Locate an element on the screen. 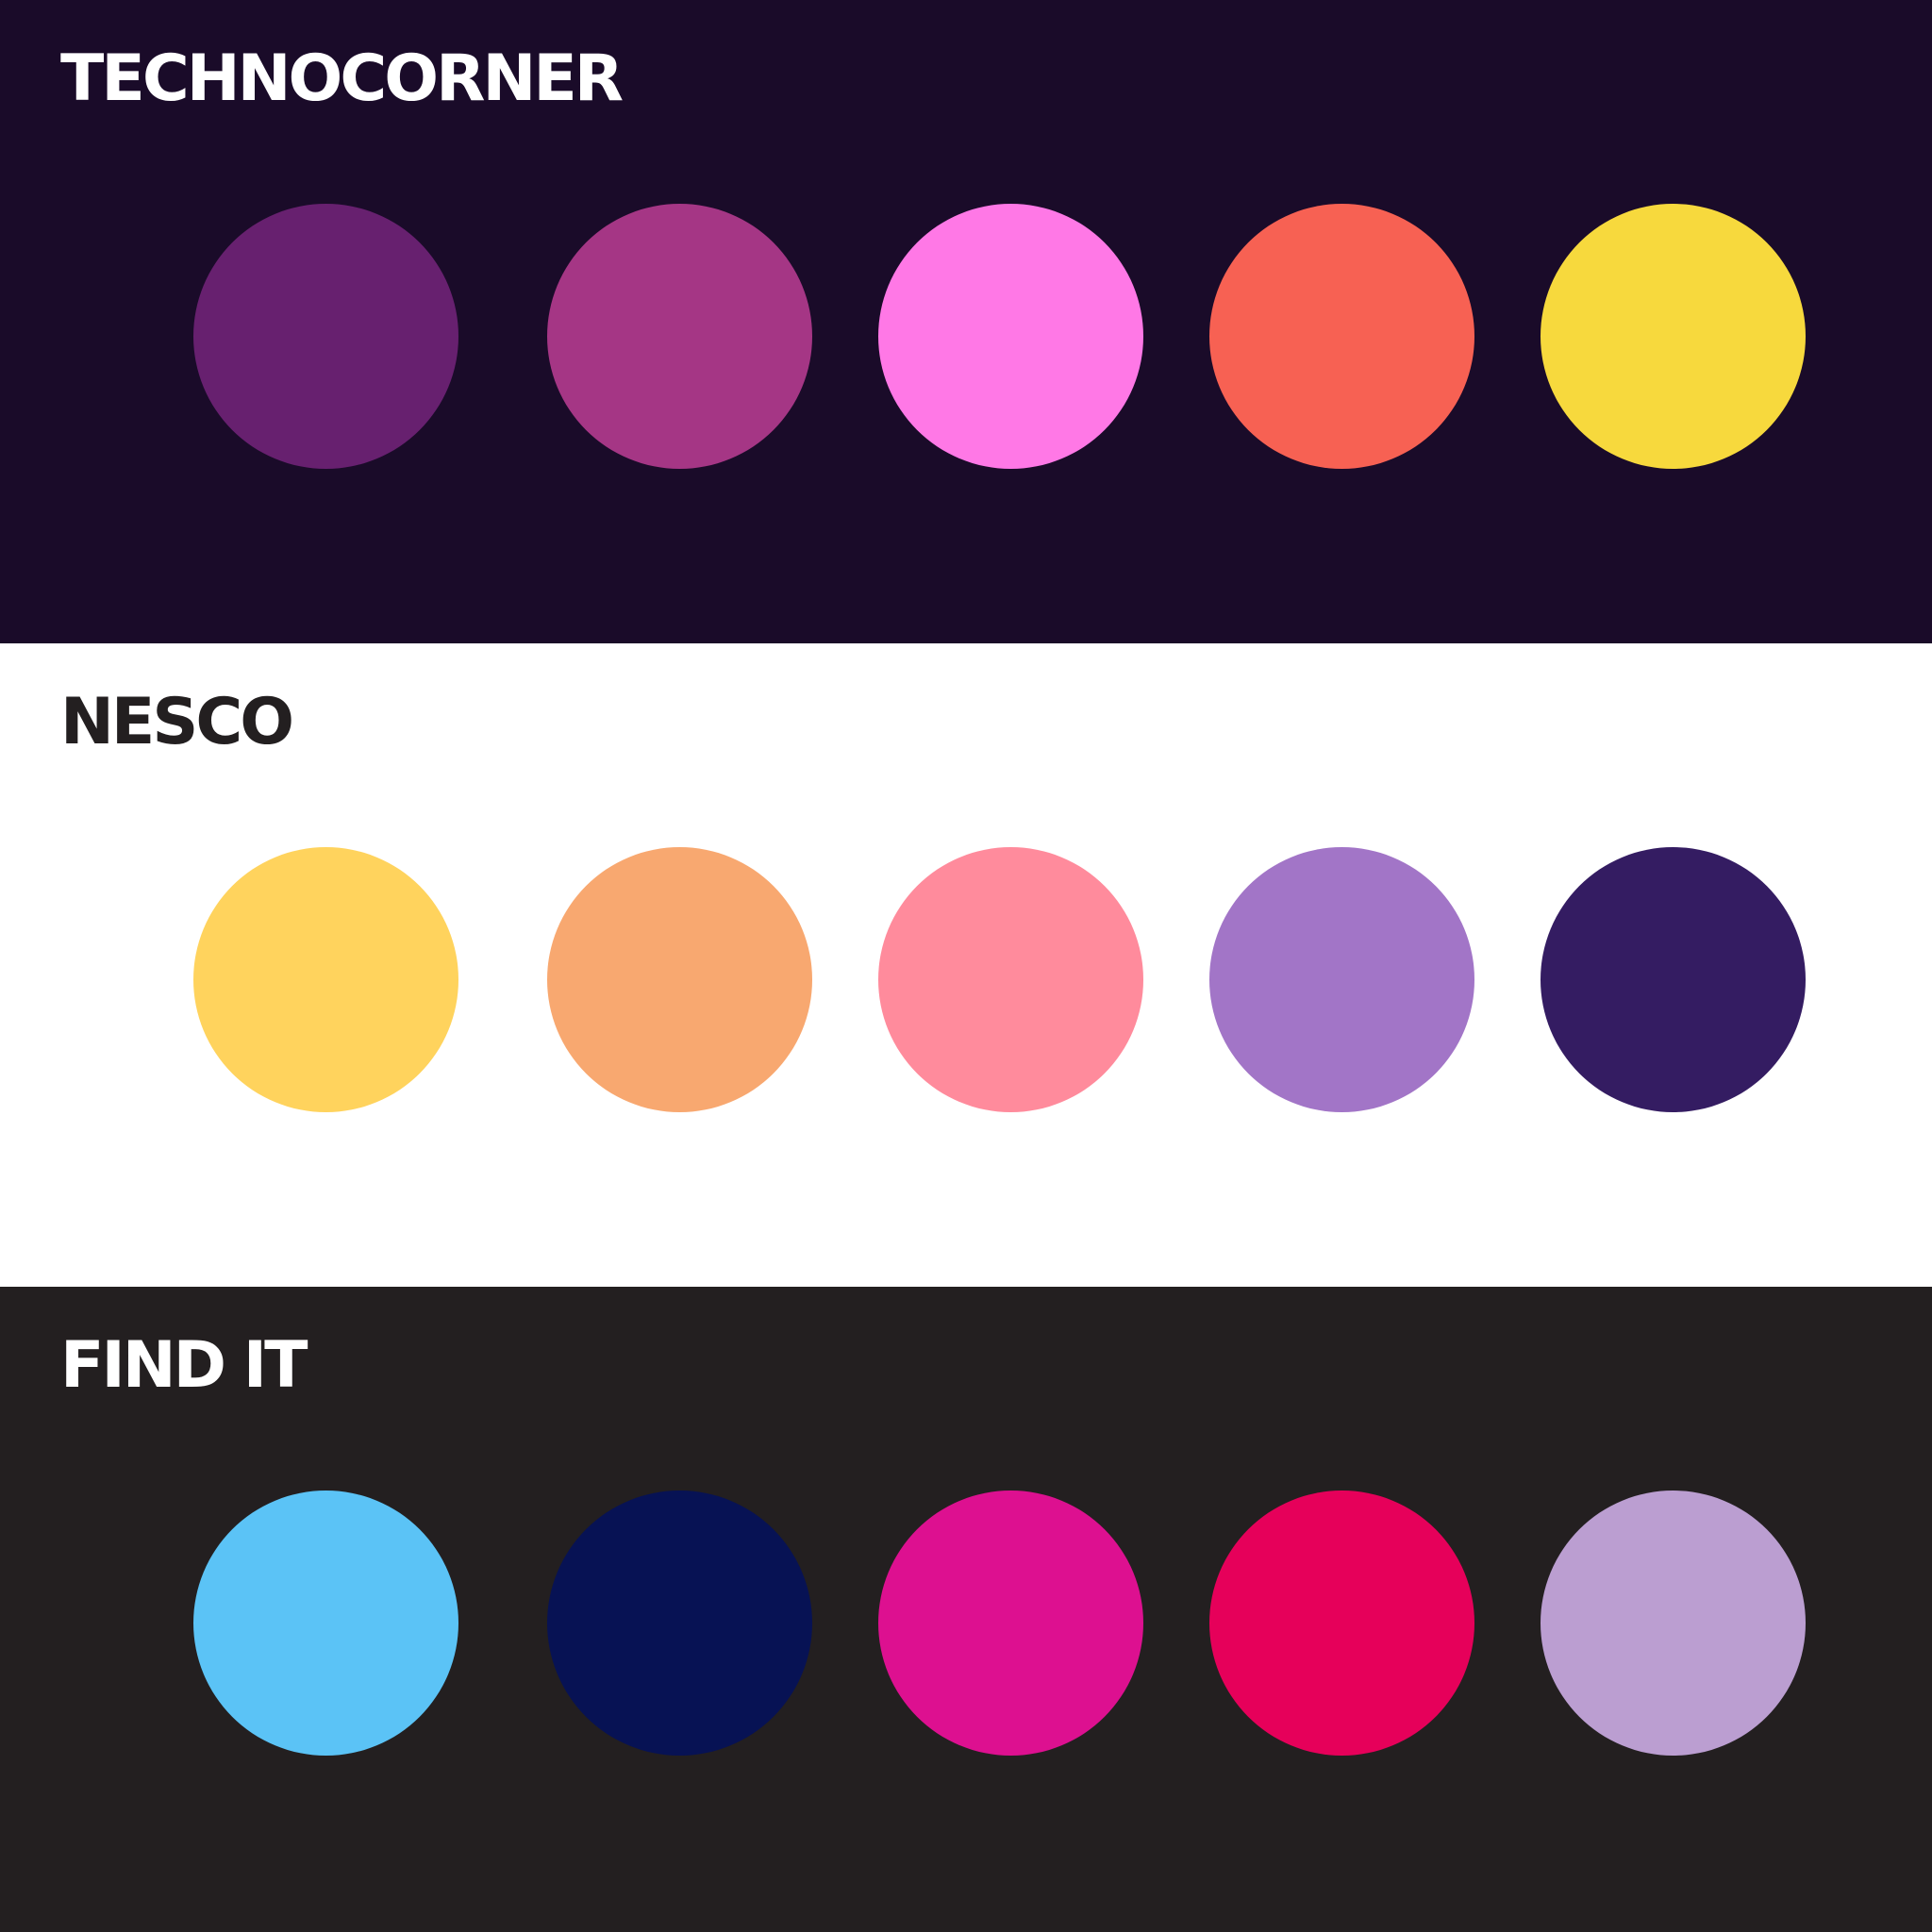  palette-title: NESCO is located at coordinates (177, 722).